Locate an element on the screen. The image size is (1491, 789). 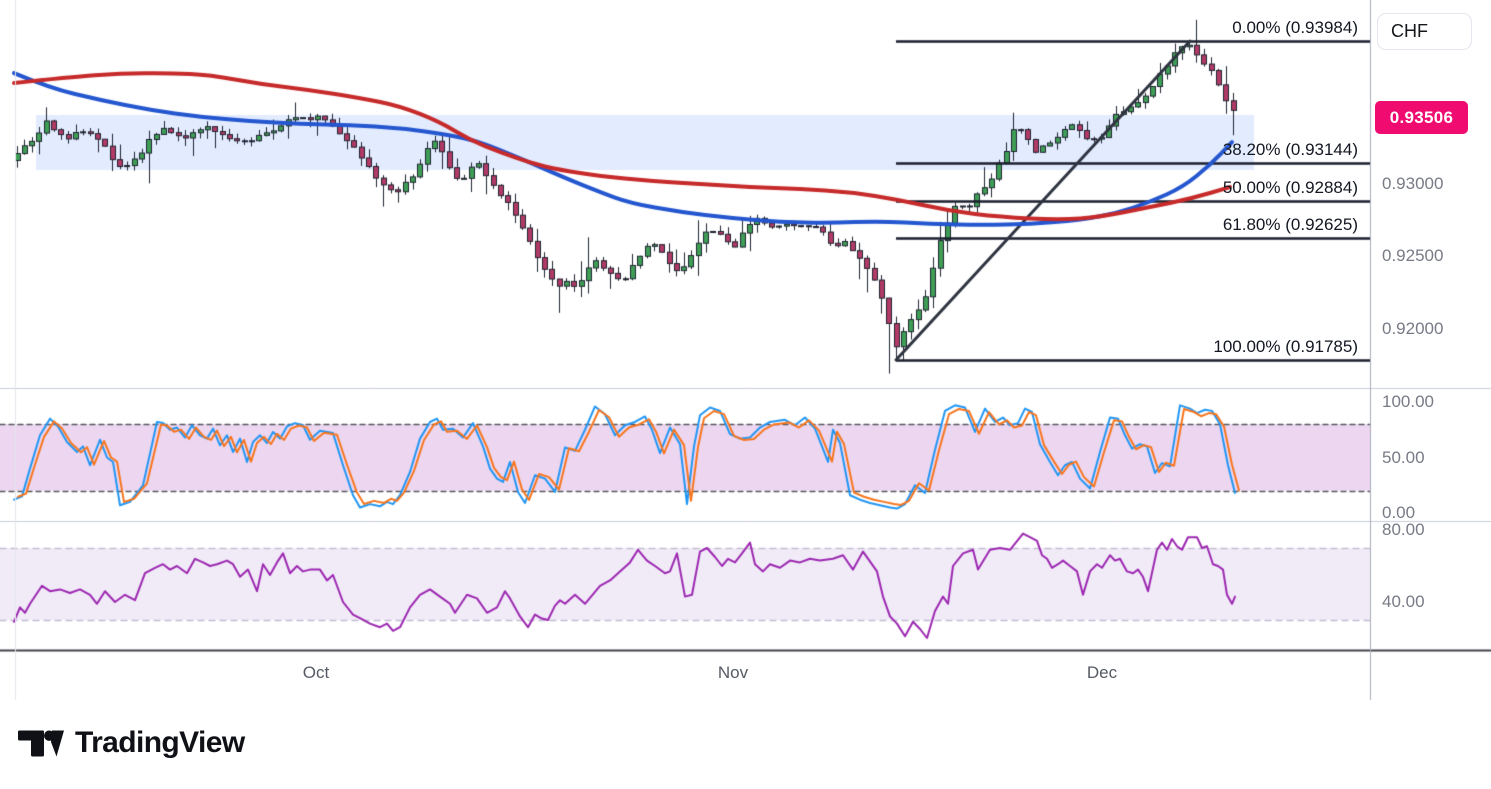
rsi-tick: 40.00 is located at coordinates (1403, 601).